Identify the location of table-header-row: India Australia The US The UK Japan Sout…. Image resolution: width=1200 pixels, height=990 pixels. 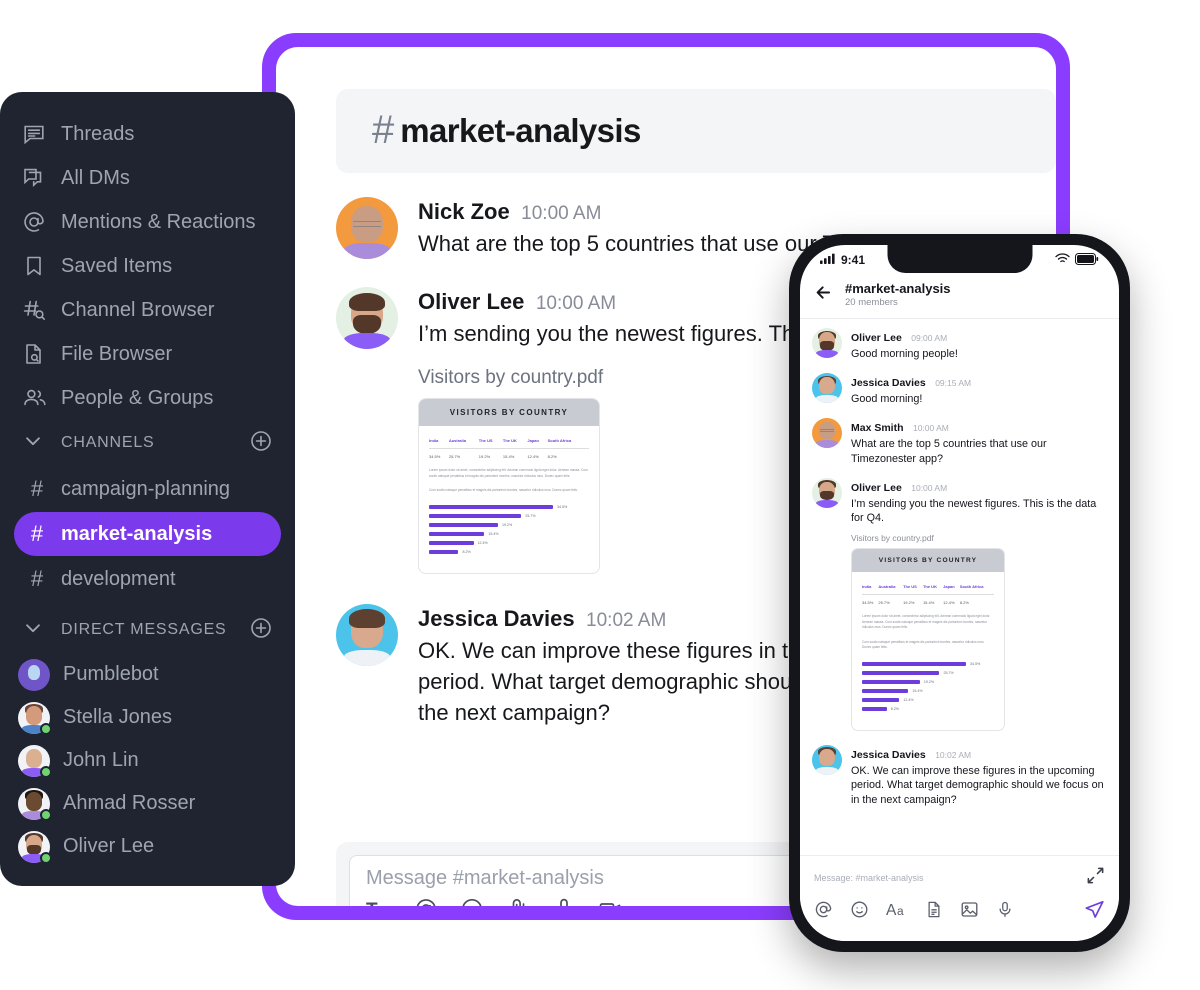
(509, 444).